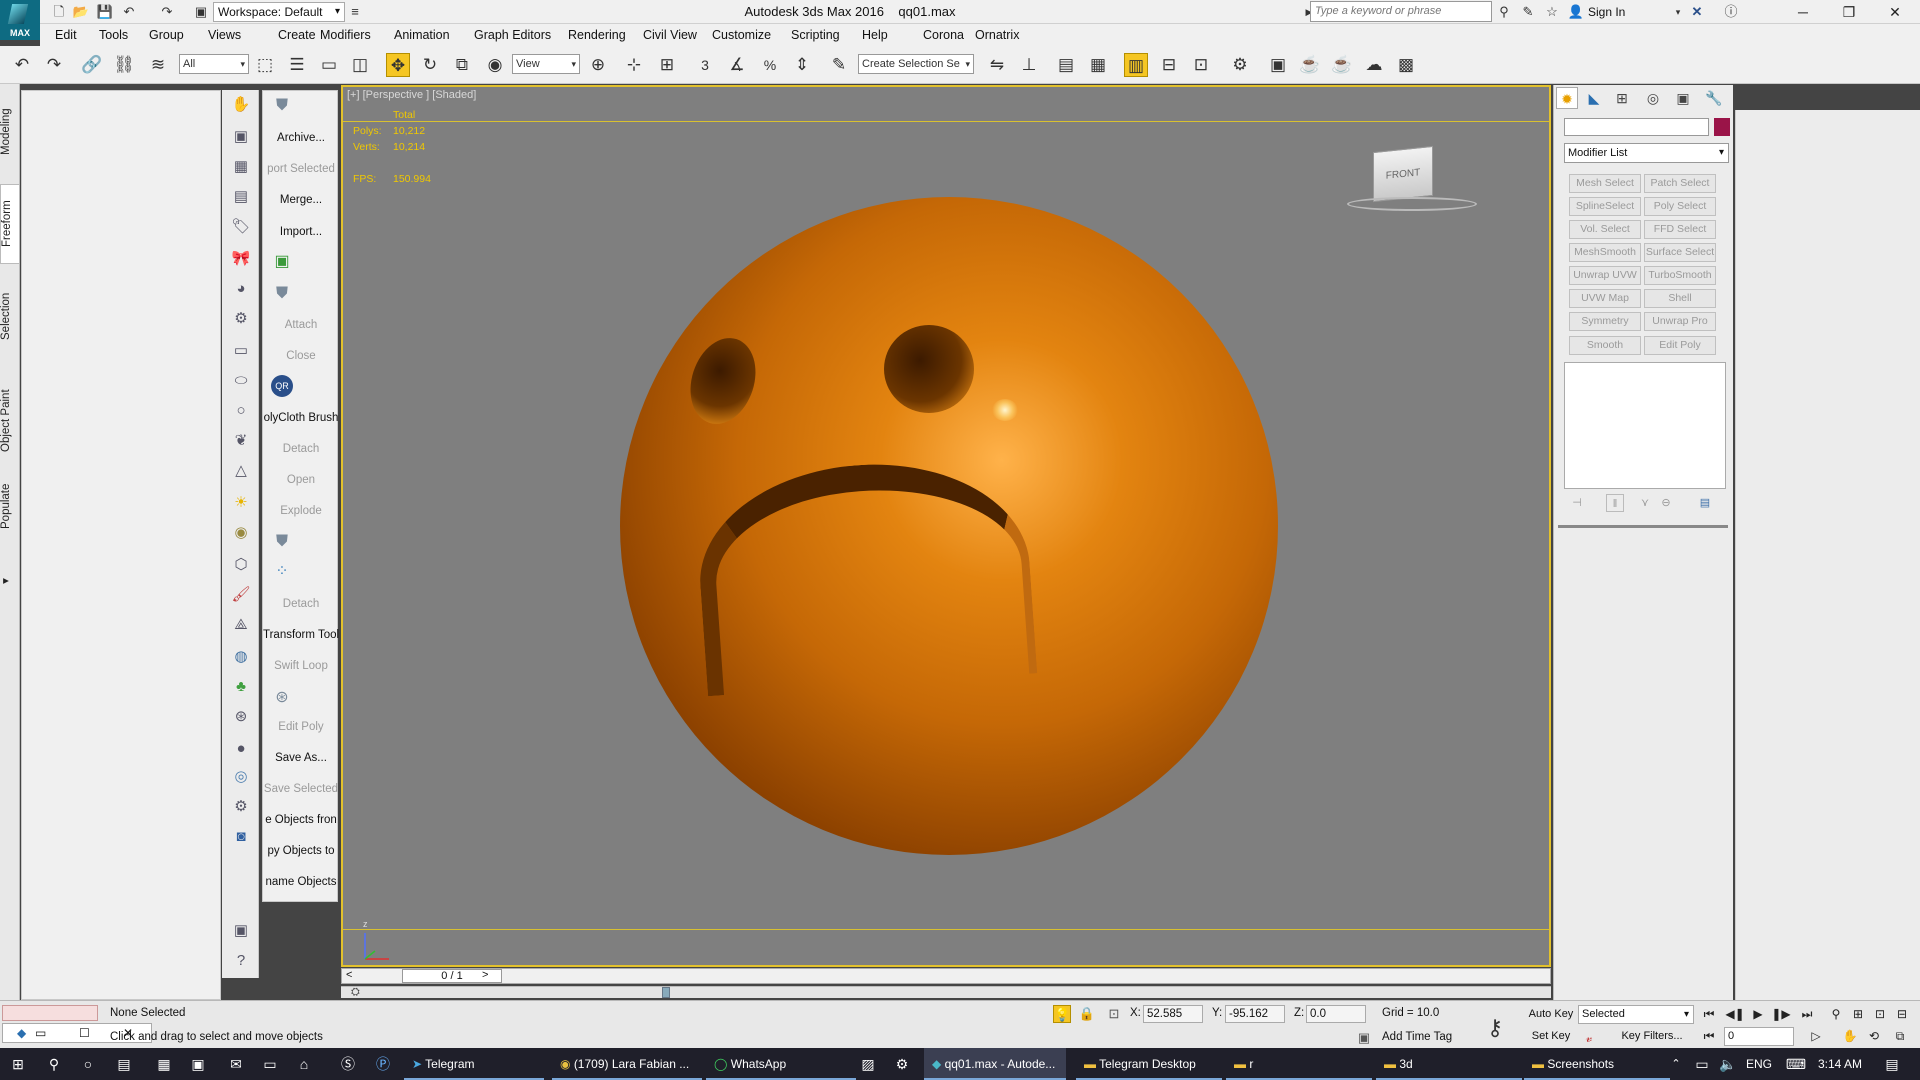 The height and width of the screenshot is (1080, 1920). I want to click on windows-start-icon: ⊞, so click(18, 1064).